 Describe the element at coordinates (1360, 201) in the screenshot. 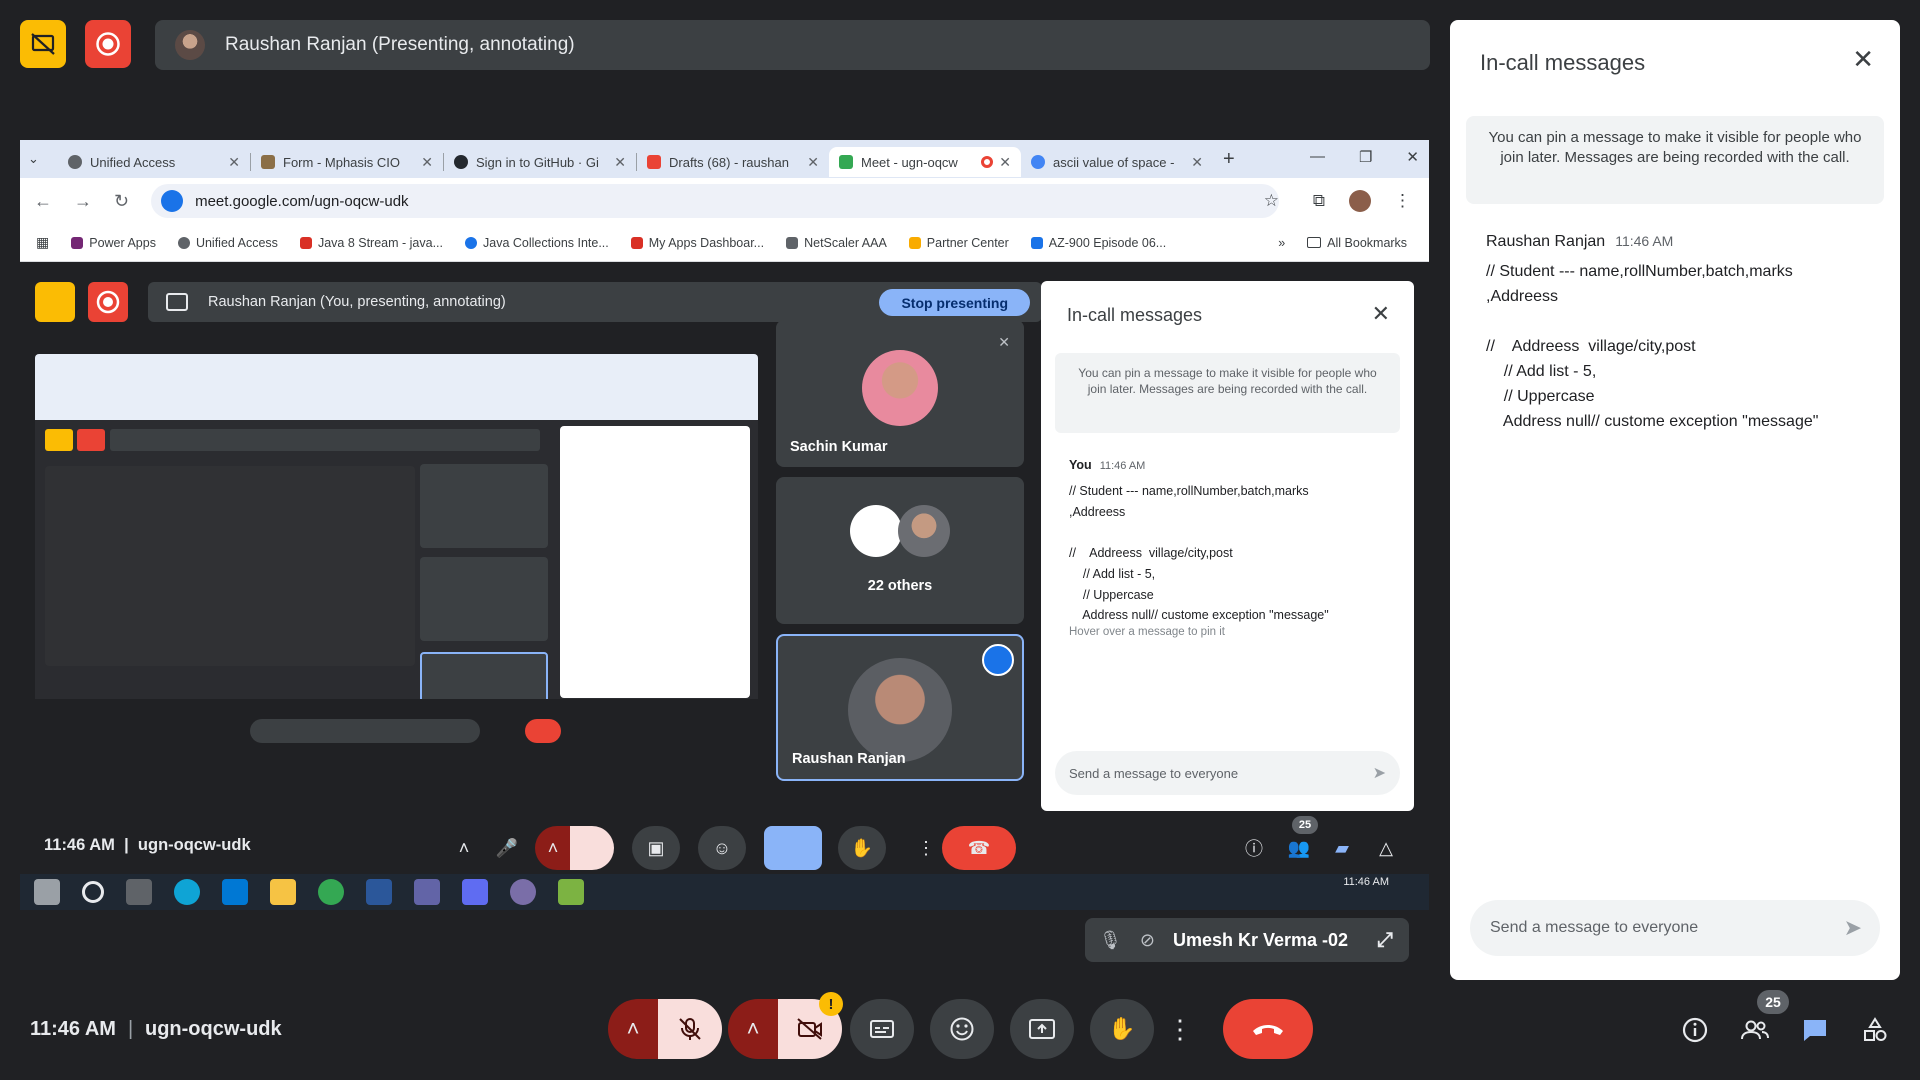

I see `profile-avatar` at that location.